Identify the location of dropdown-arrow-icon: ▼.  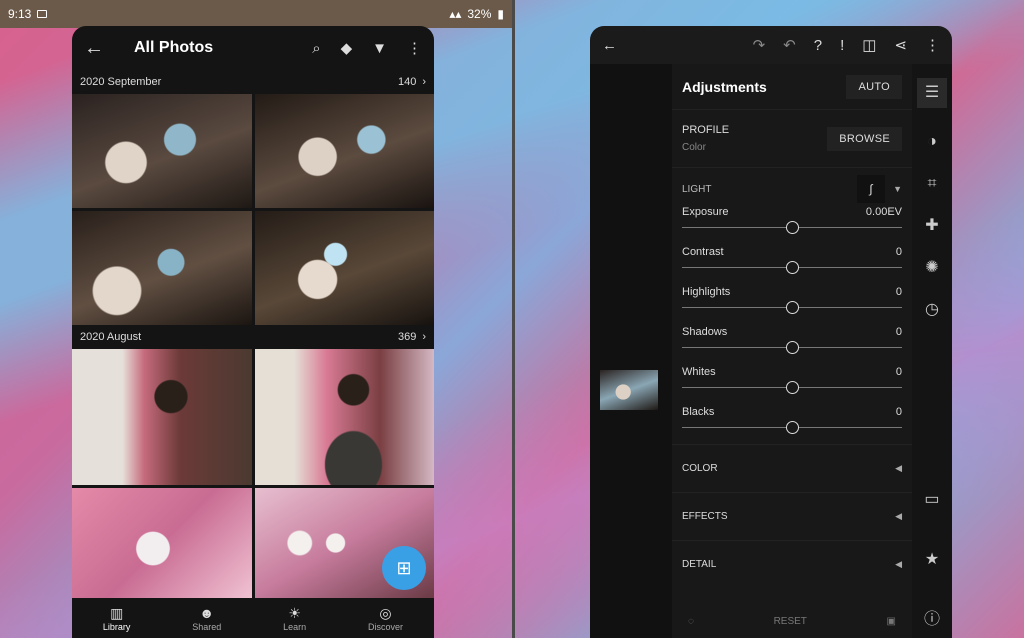
(897, 189).